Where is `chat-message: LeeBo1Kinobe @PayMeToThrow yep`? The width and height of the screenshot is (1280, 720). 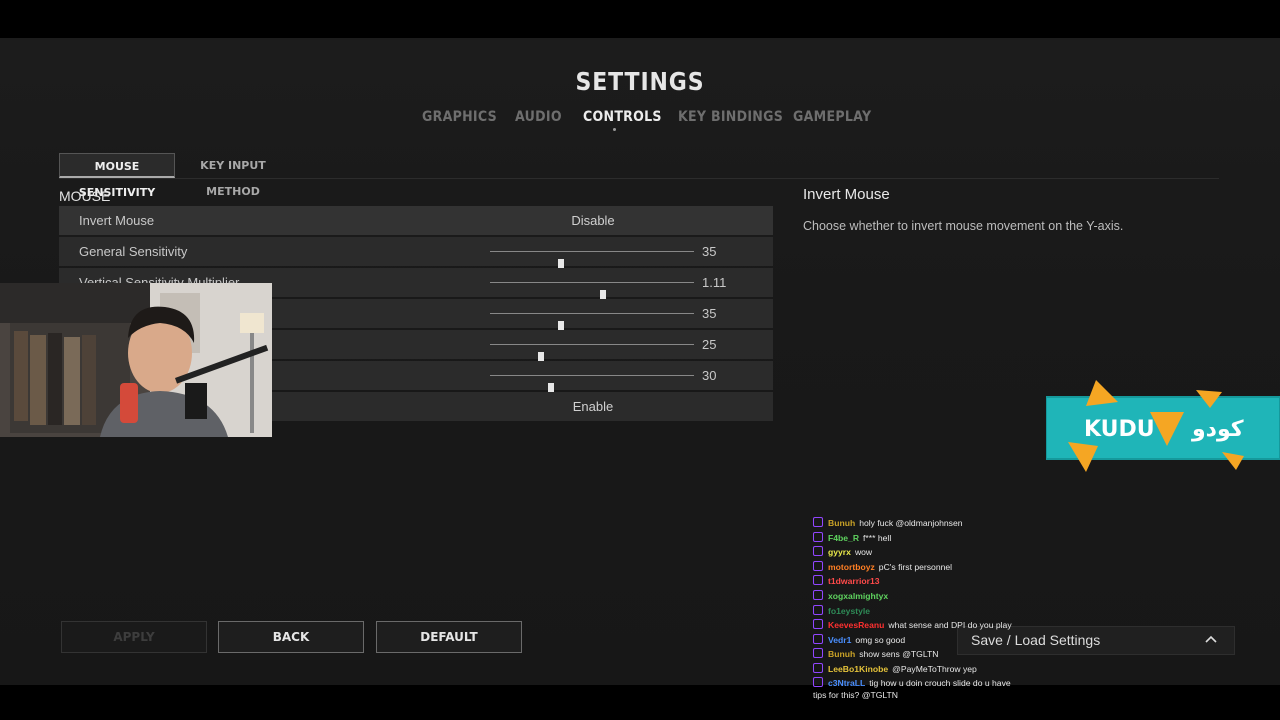
chat-message: LeeBo1Kinobe @PayMeToThrow yep is located at coordinates (943, 669).